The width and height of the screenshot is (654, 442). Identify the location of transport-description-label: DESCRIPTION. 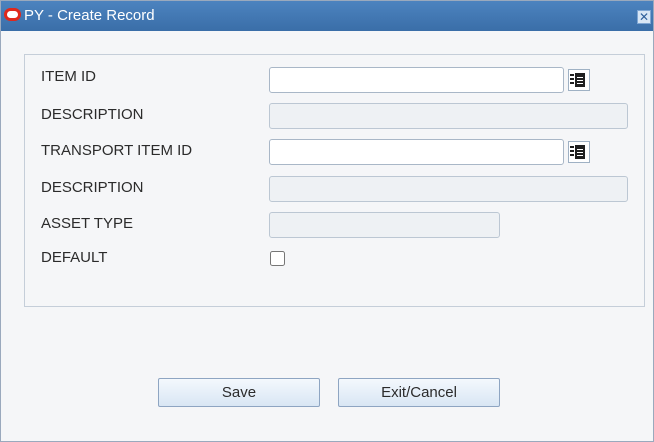
(92, 187).